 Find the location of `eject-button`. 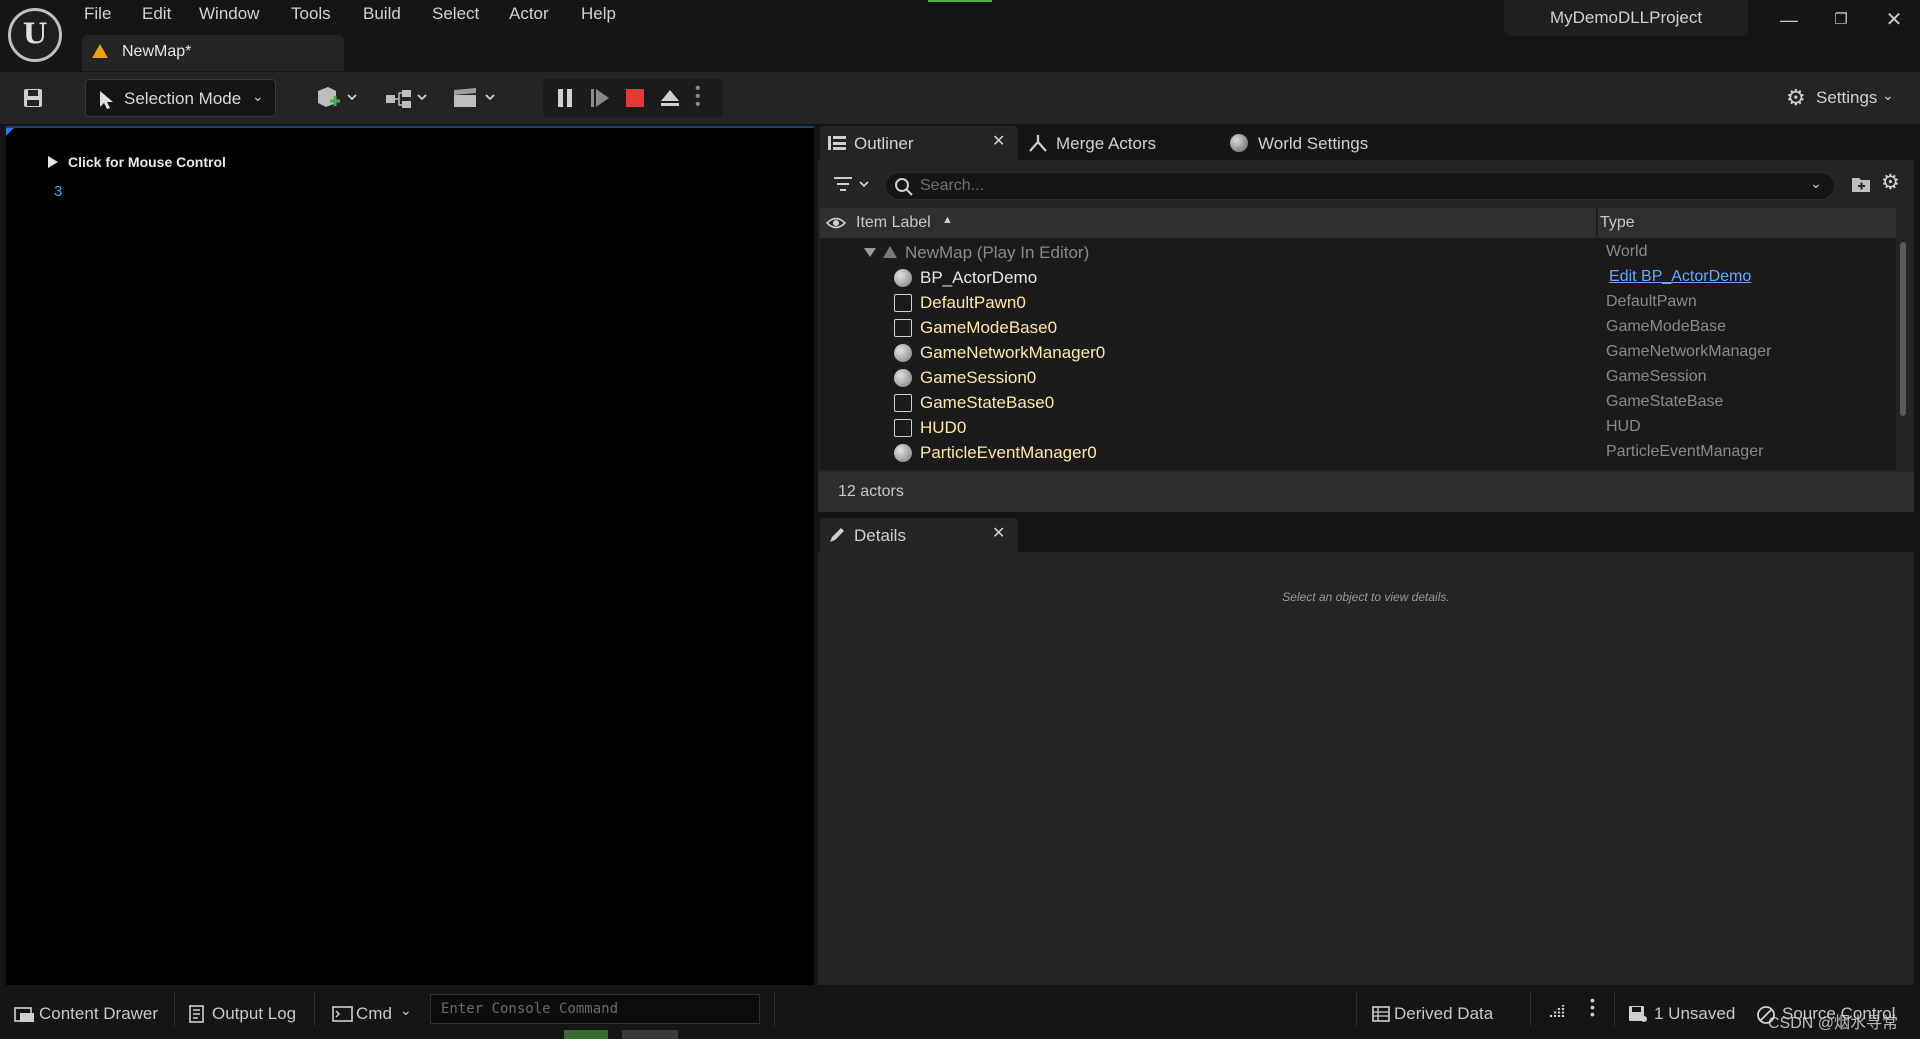

eject-button is located at coordinates (670, 98).